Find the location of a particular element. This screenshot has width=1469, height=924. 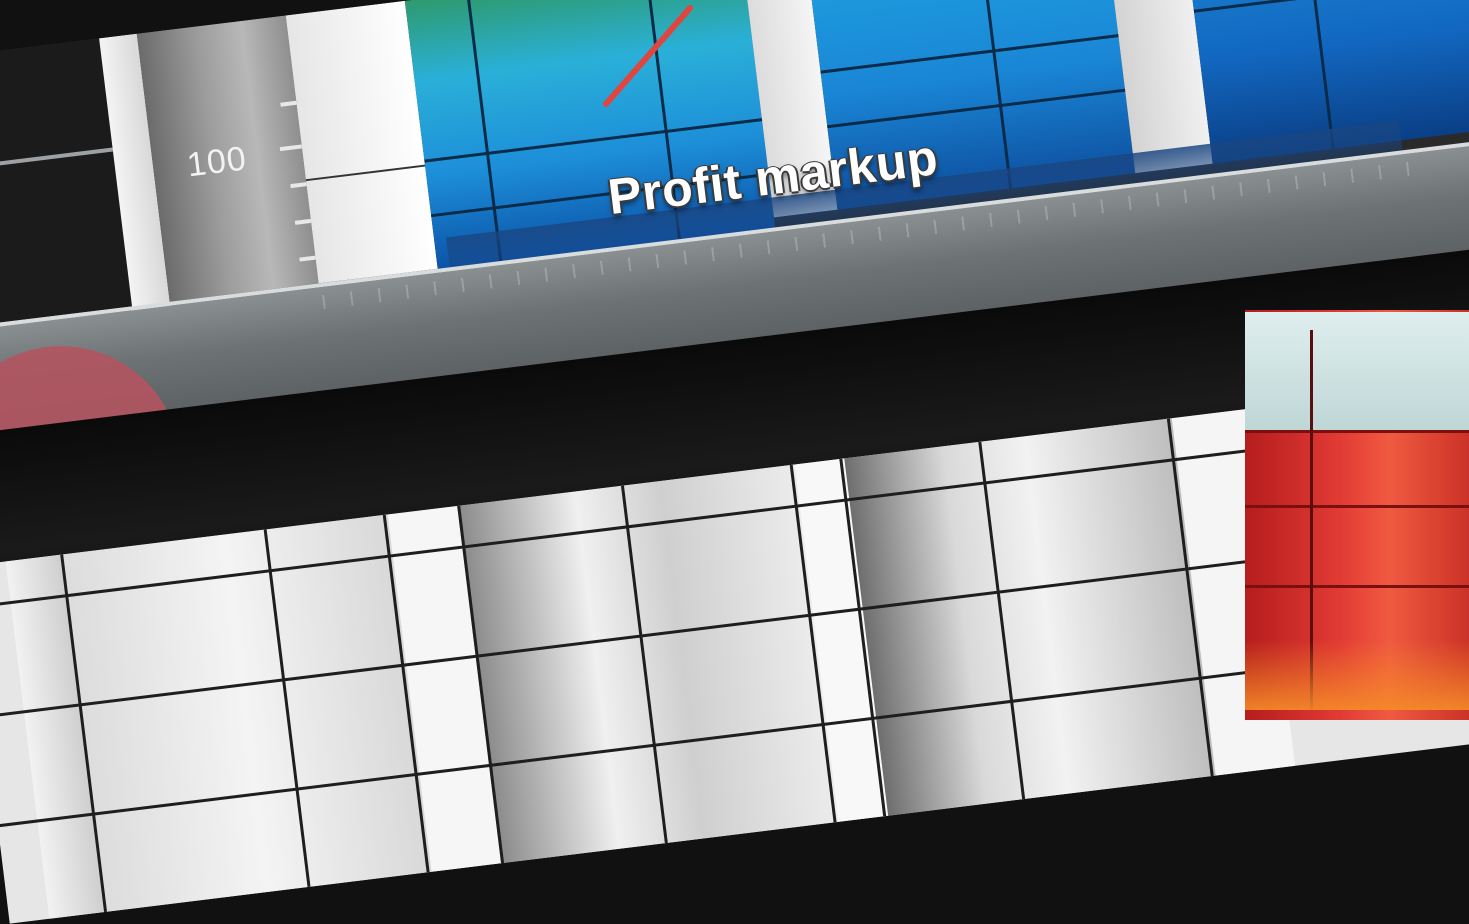

bar-glow is located at coordinates (1357, 675).